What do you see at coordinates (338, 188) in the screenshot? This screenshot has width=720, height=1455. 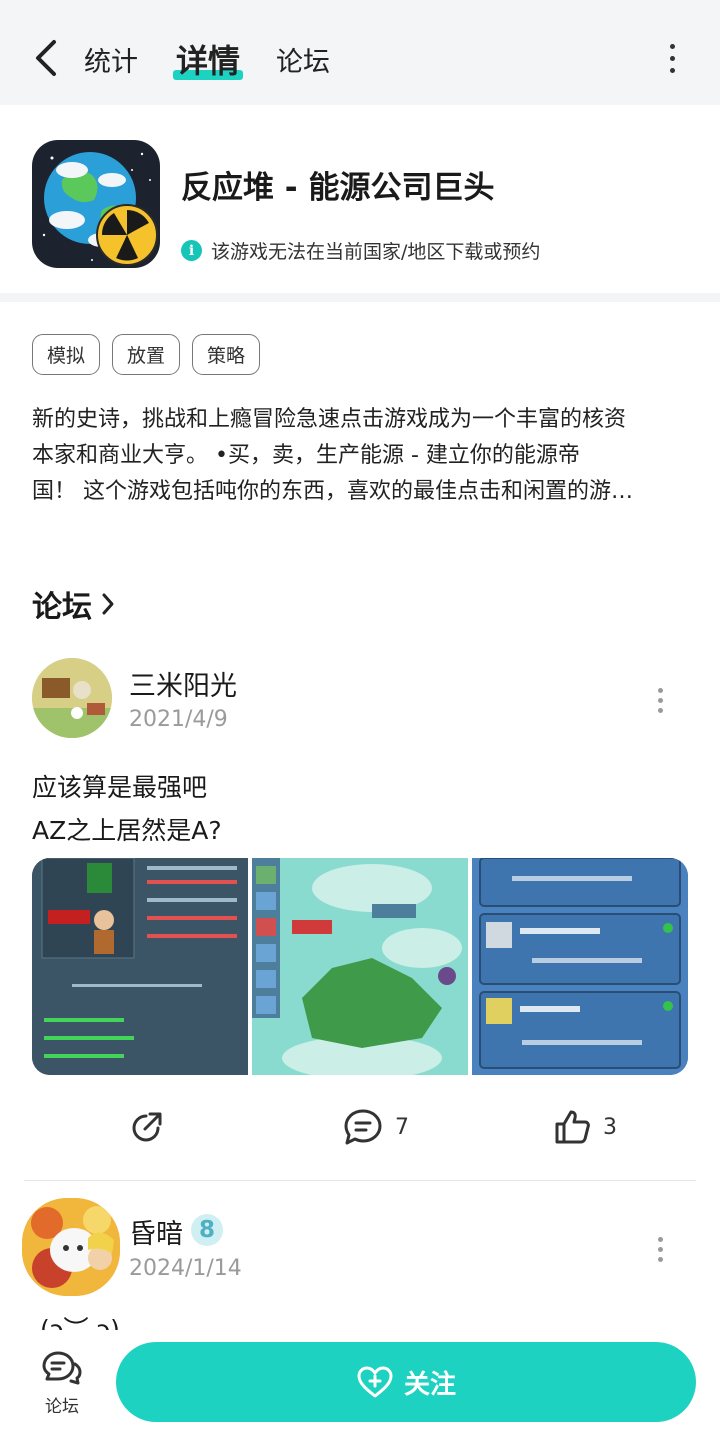 I see `app-title: 反应堆 - 能源公司巨头` at bounding box center [338, 188].